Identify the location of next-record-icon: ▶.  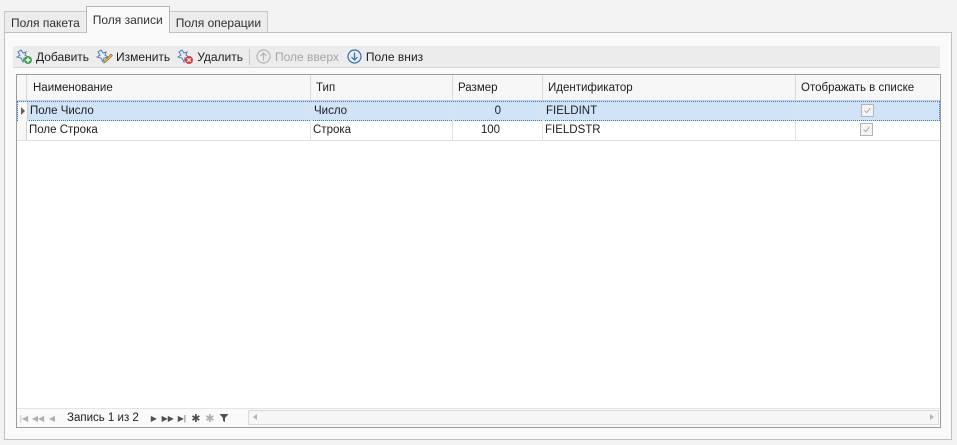
(154, 418).